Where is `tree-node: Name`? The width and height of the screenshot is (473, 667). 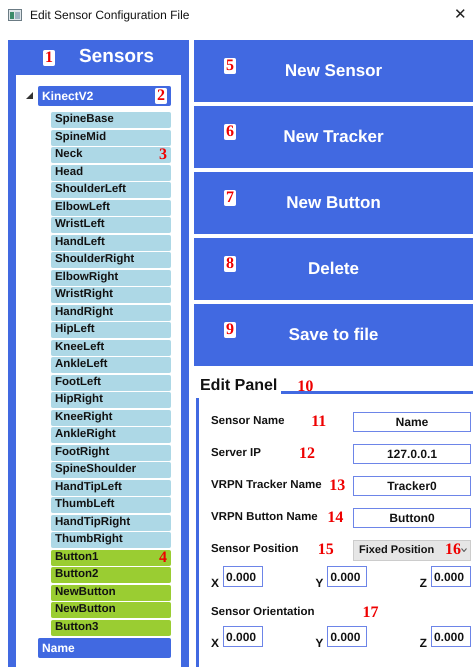
tree-node: Name is located at coordinates (104, 648).